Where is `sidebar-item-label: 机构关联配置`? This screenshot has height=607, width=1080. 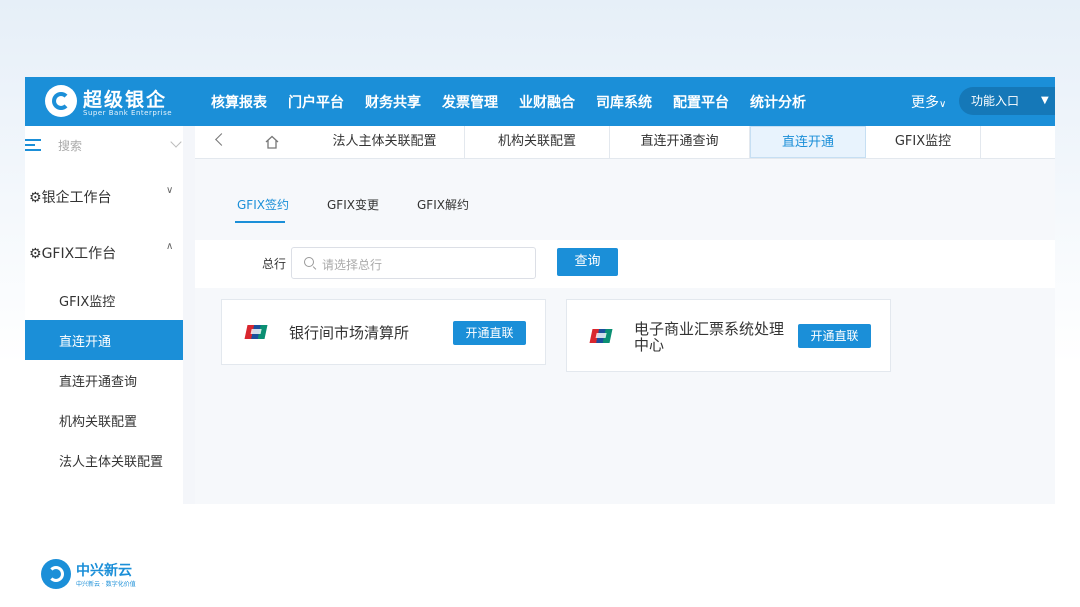
sidebar-item-label: 机构关联配置 is located at coordinates (98, 422).